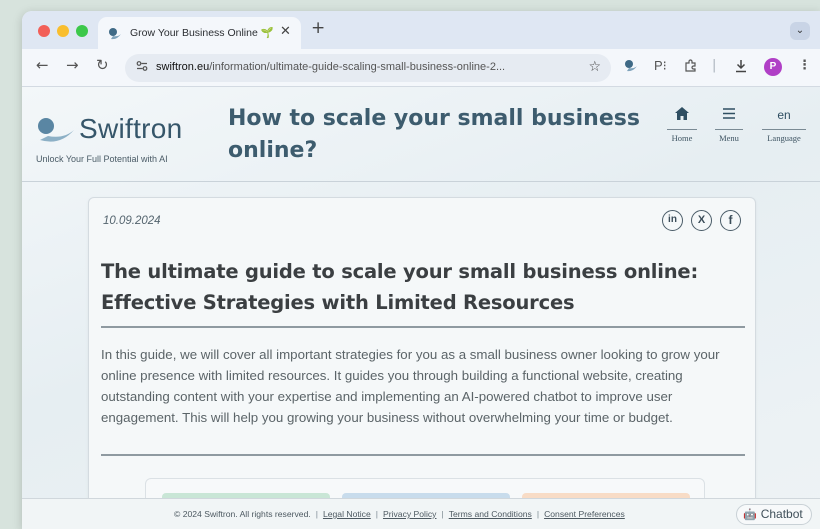  Describe the element at coordinates (318, 28) in the screenshot. I see `new-tab-button: +` at that location.